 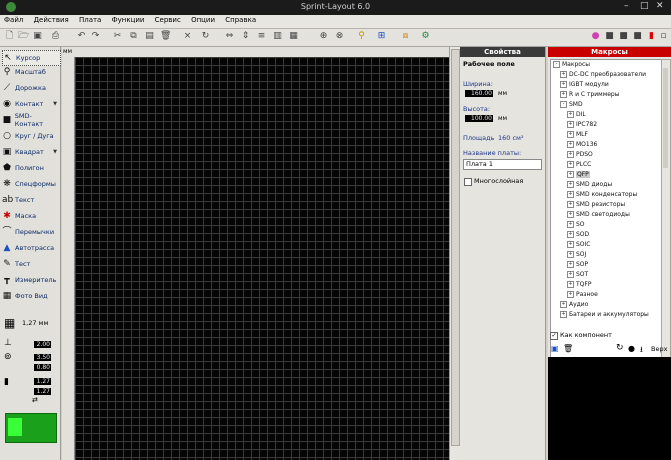 What do you see at coordinates (602, 195) in the screenshot?
I see `tree-node: + SMD конденсаторы` at bounding box center [602, 195].